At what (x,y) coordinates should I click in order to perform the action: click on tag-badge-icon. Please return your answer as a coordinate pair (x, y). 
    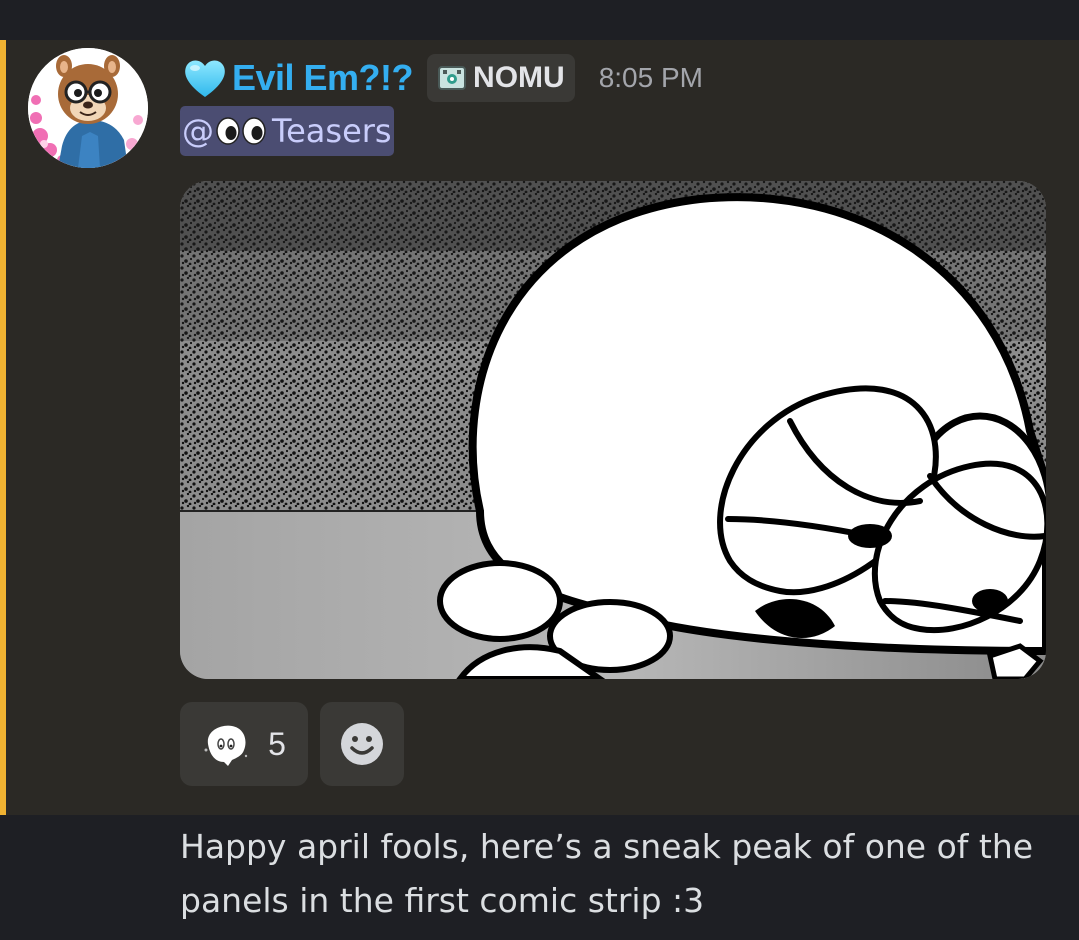
    Looking at the image, I should click on (452, 78).